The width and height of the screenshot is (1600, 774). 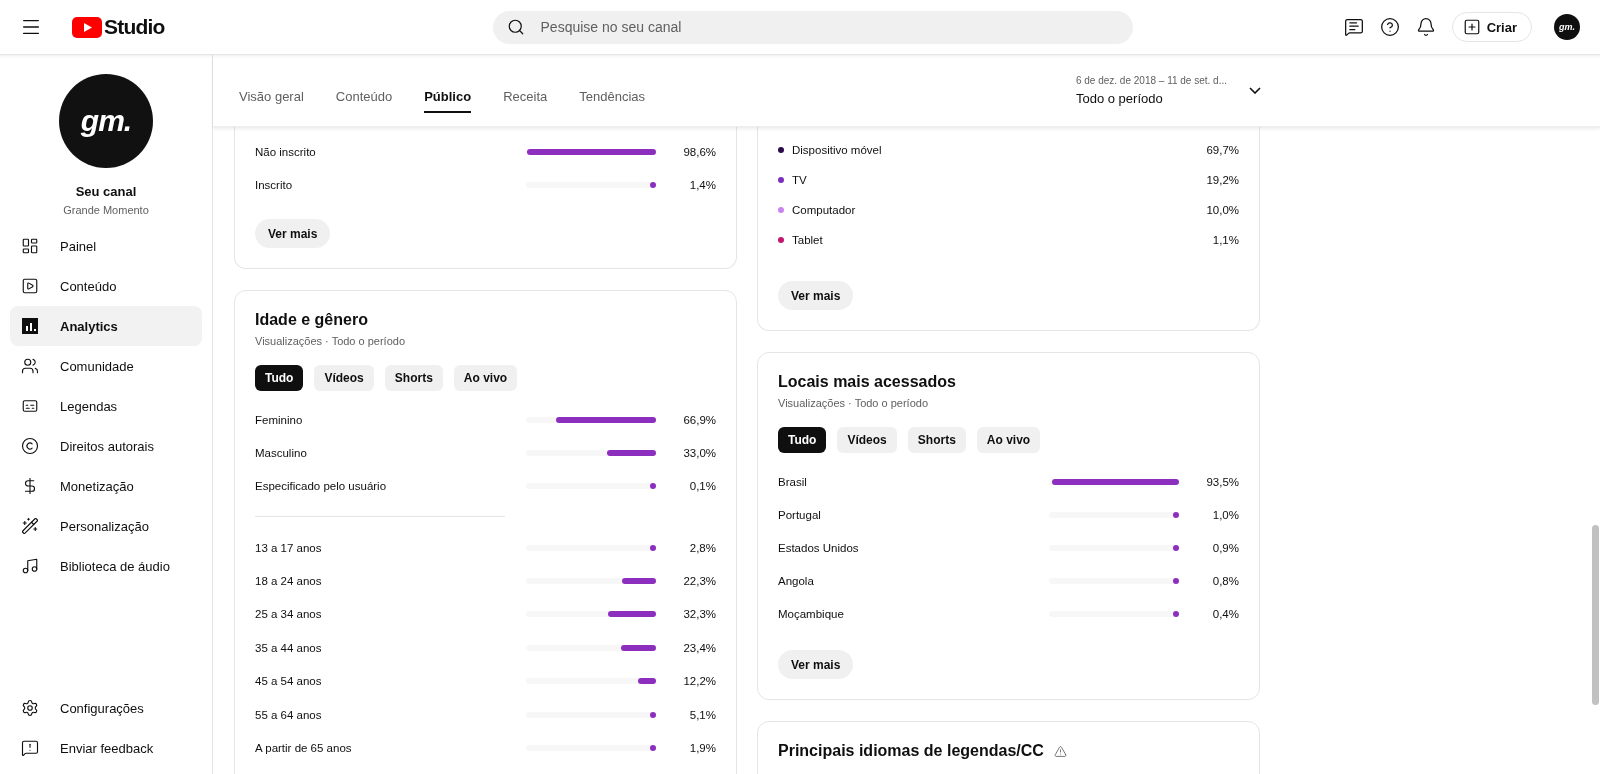 I want to click on row-label: 13 a 17 anos, so click(x=289, y=547).